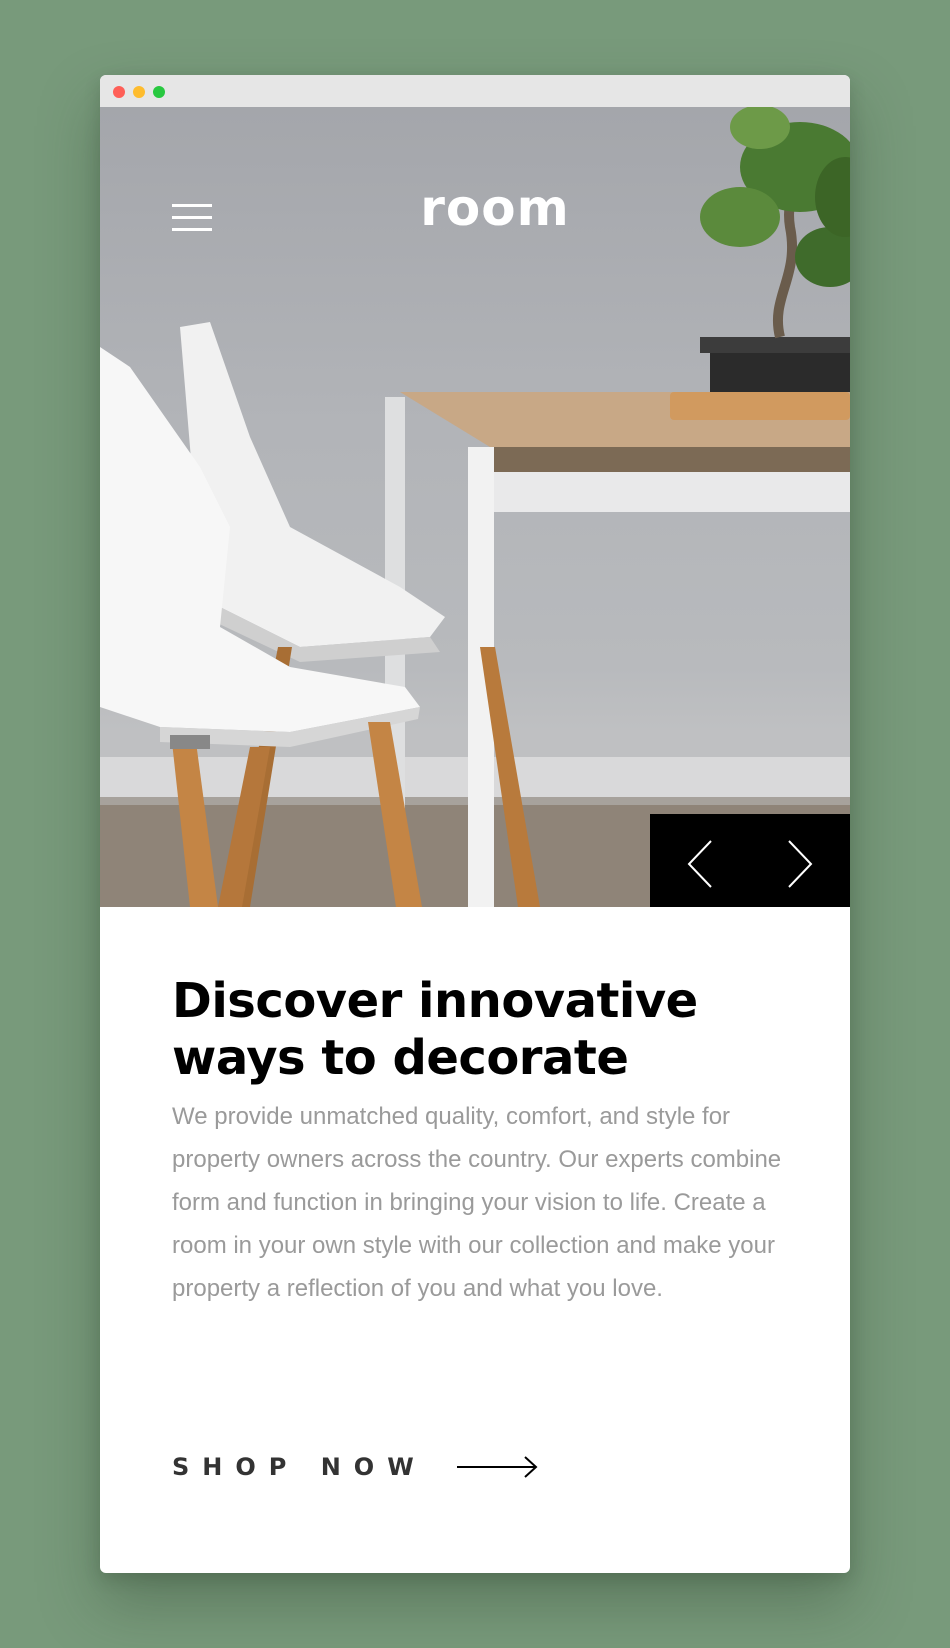 Image resolution: width=950 pixels, height=1648 pixels. Describe the element at coordinates (435, 1029) in the screenshot. I see `page-headline: Discover innovative ways to decorate` at that location.